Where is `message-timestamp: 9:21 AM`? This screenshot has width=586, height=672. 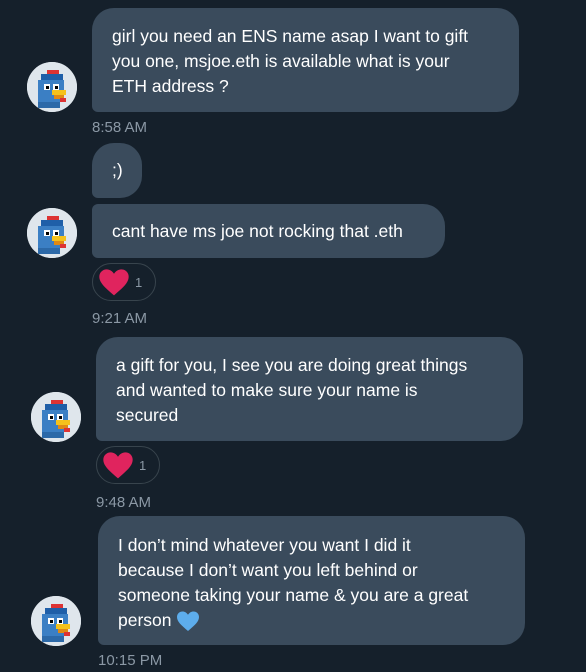 message-timestamp: 9:21 AM is located at coordinates (120, 318).